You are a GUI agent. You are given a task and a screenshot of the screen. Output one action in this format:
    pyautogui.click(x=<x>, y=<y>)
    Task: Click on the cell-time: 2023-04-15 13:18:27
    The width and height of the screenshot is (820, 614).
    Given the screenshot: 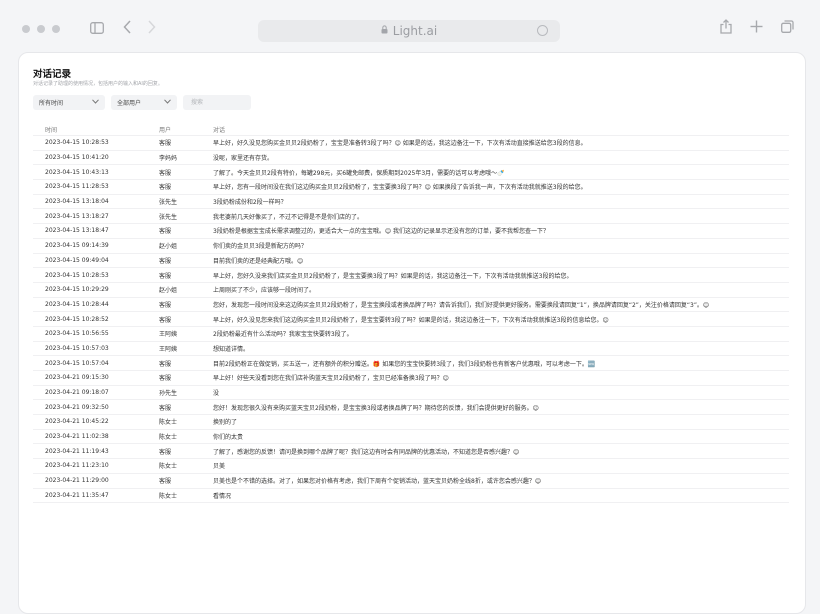 What is the action you would take?
    pyautogui.click(x=96, y=216)
    